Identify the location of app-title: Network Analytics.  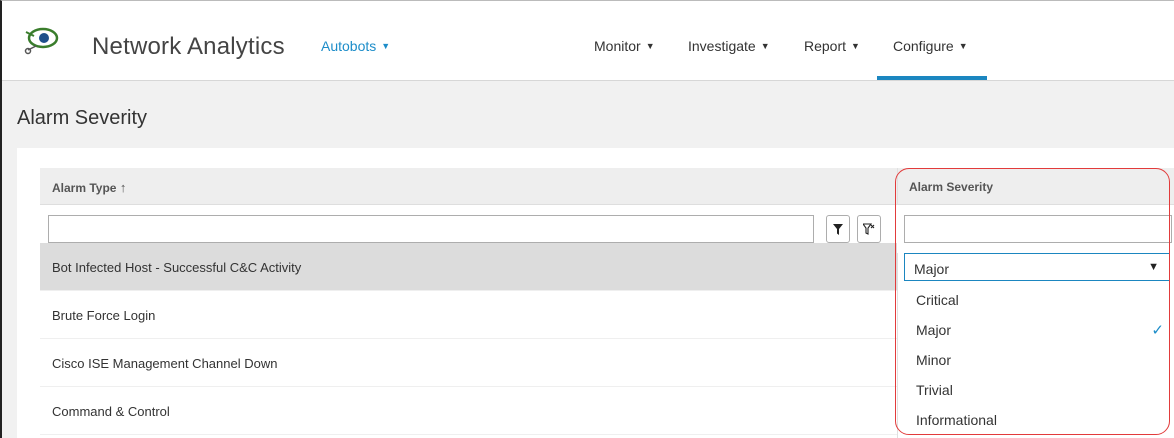
(188, 46).